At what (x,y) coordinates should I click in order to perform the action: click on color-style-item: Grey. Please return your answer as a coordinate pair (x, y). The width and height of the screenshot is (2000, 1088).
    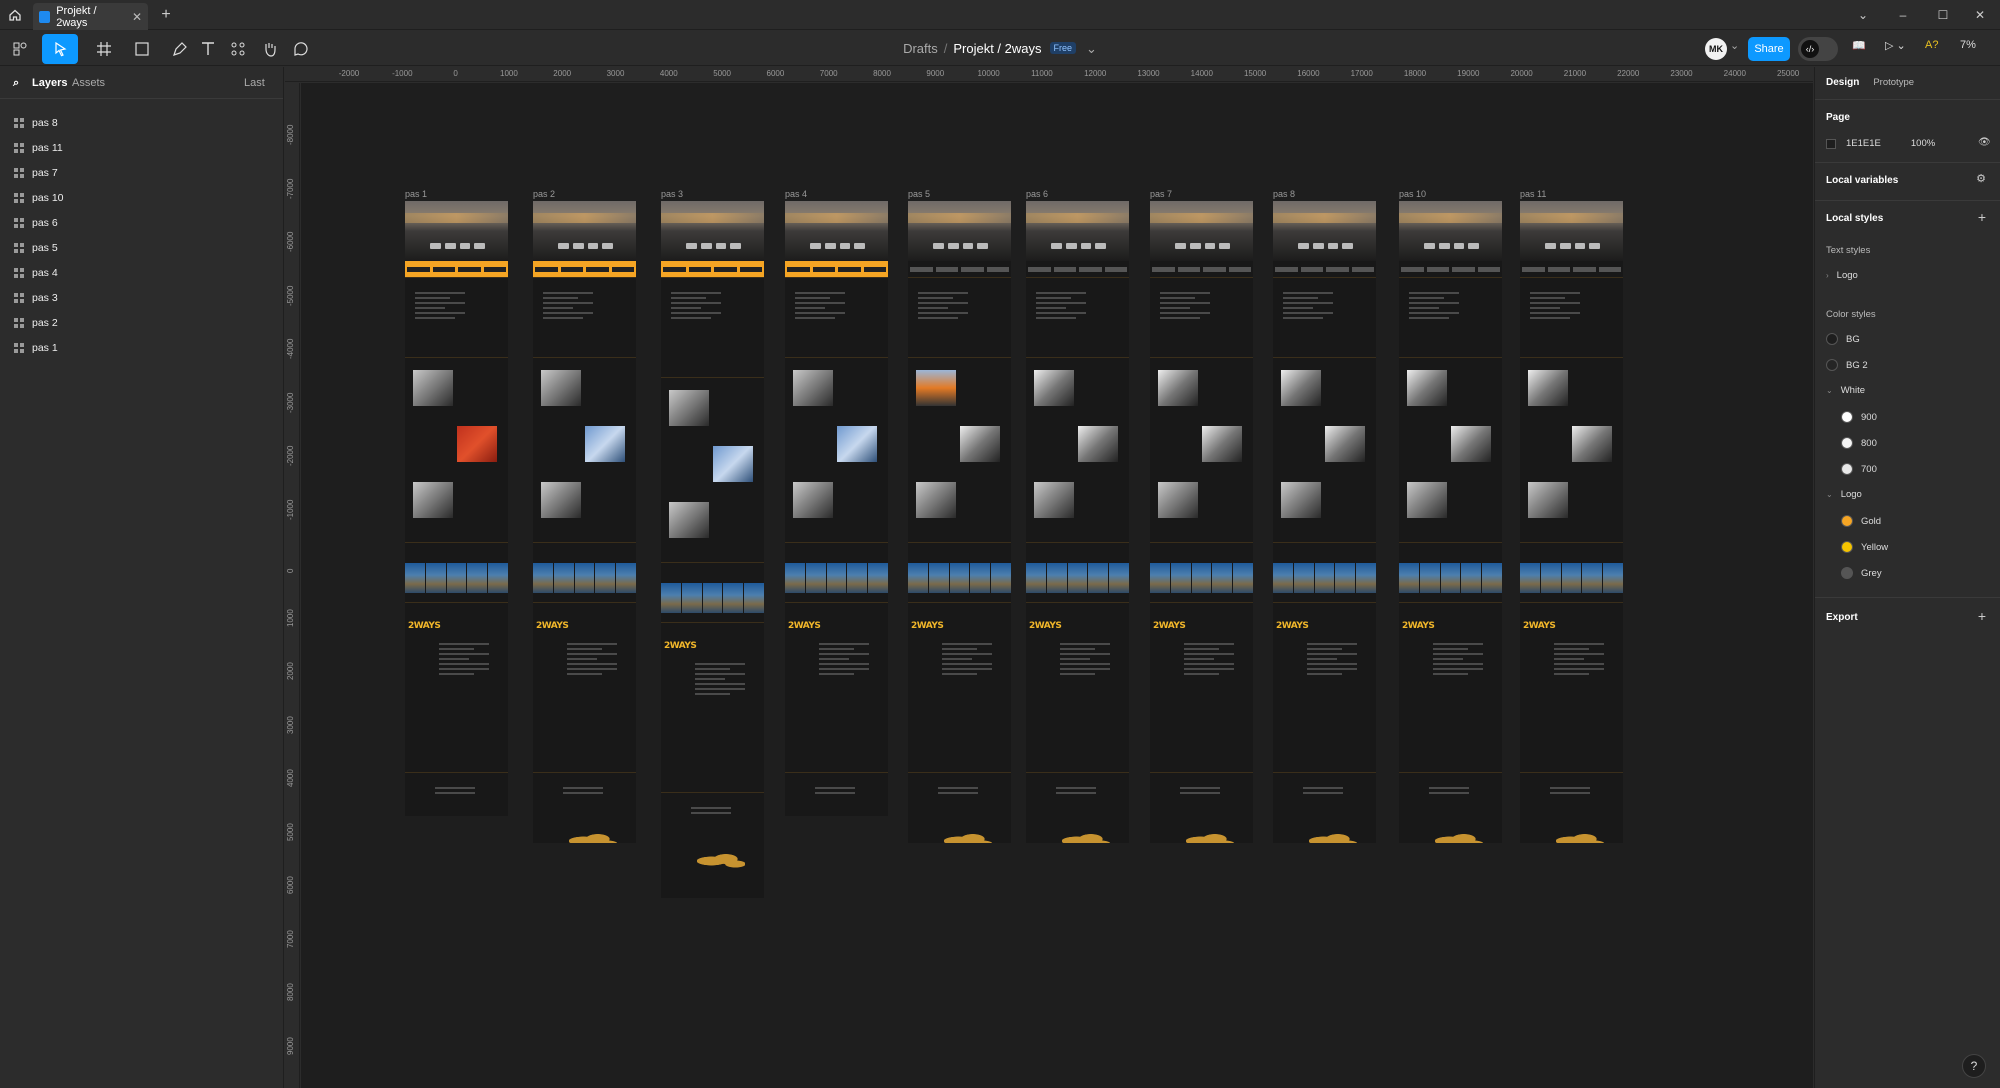
    Looking at the image, I should click on (1861, 573).